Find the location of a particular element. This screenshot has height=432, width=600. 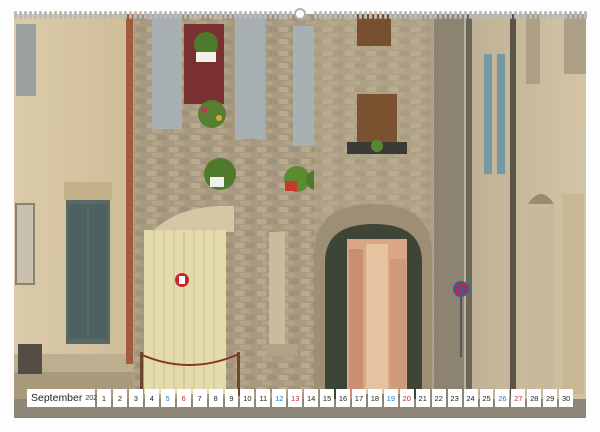

drain-pipe is located at coordinates (129, 189).